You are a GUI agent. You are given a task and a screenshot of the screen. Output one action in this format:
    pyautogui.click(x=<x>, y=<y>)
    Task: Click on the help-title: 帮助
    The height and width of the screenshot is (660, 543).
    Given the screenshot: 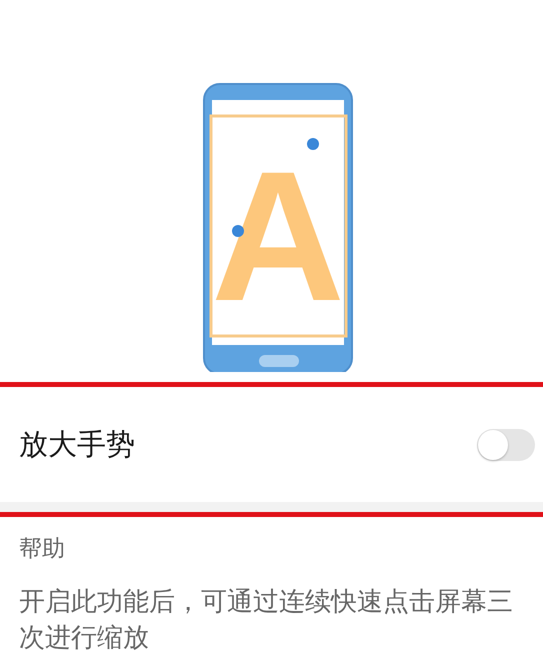 What is the action you would take?
    pyautogui.click(x=42, y=549)
    